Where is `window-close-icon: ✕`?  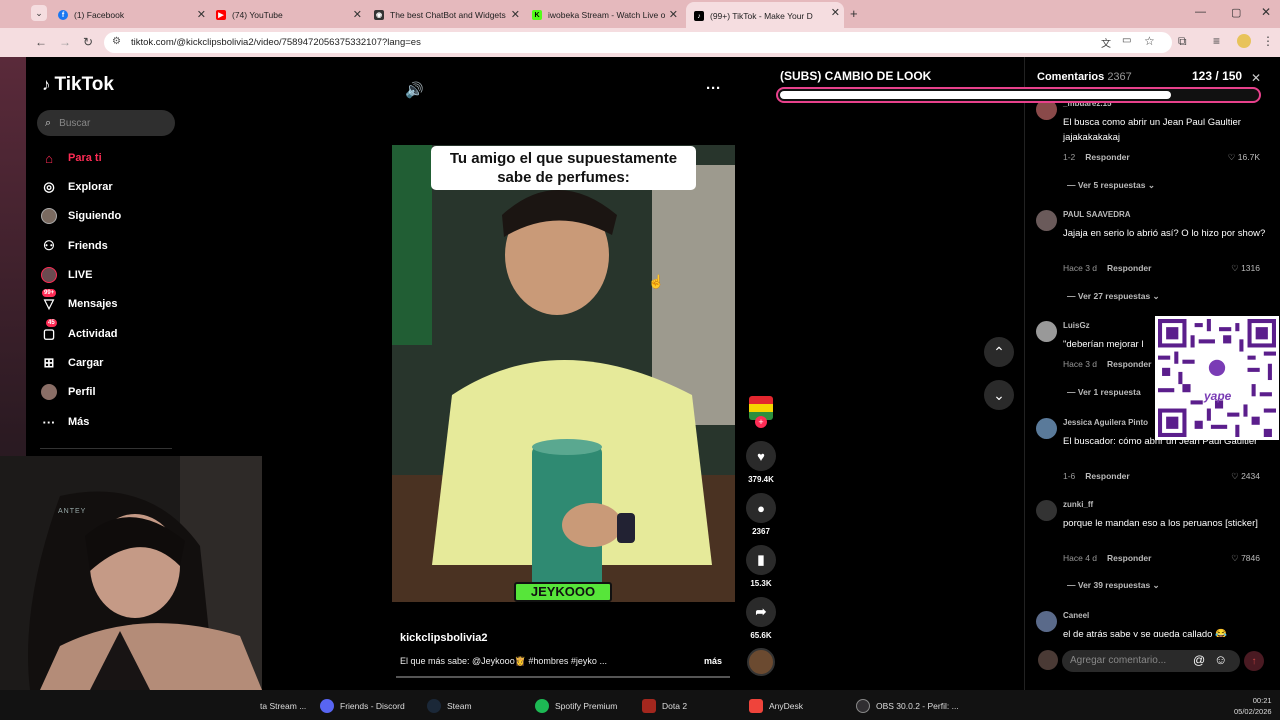 window-close-icon: ✕ is located at coordinates (1266, 12).